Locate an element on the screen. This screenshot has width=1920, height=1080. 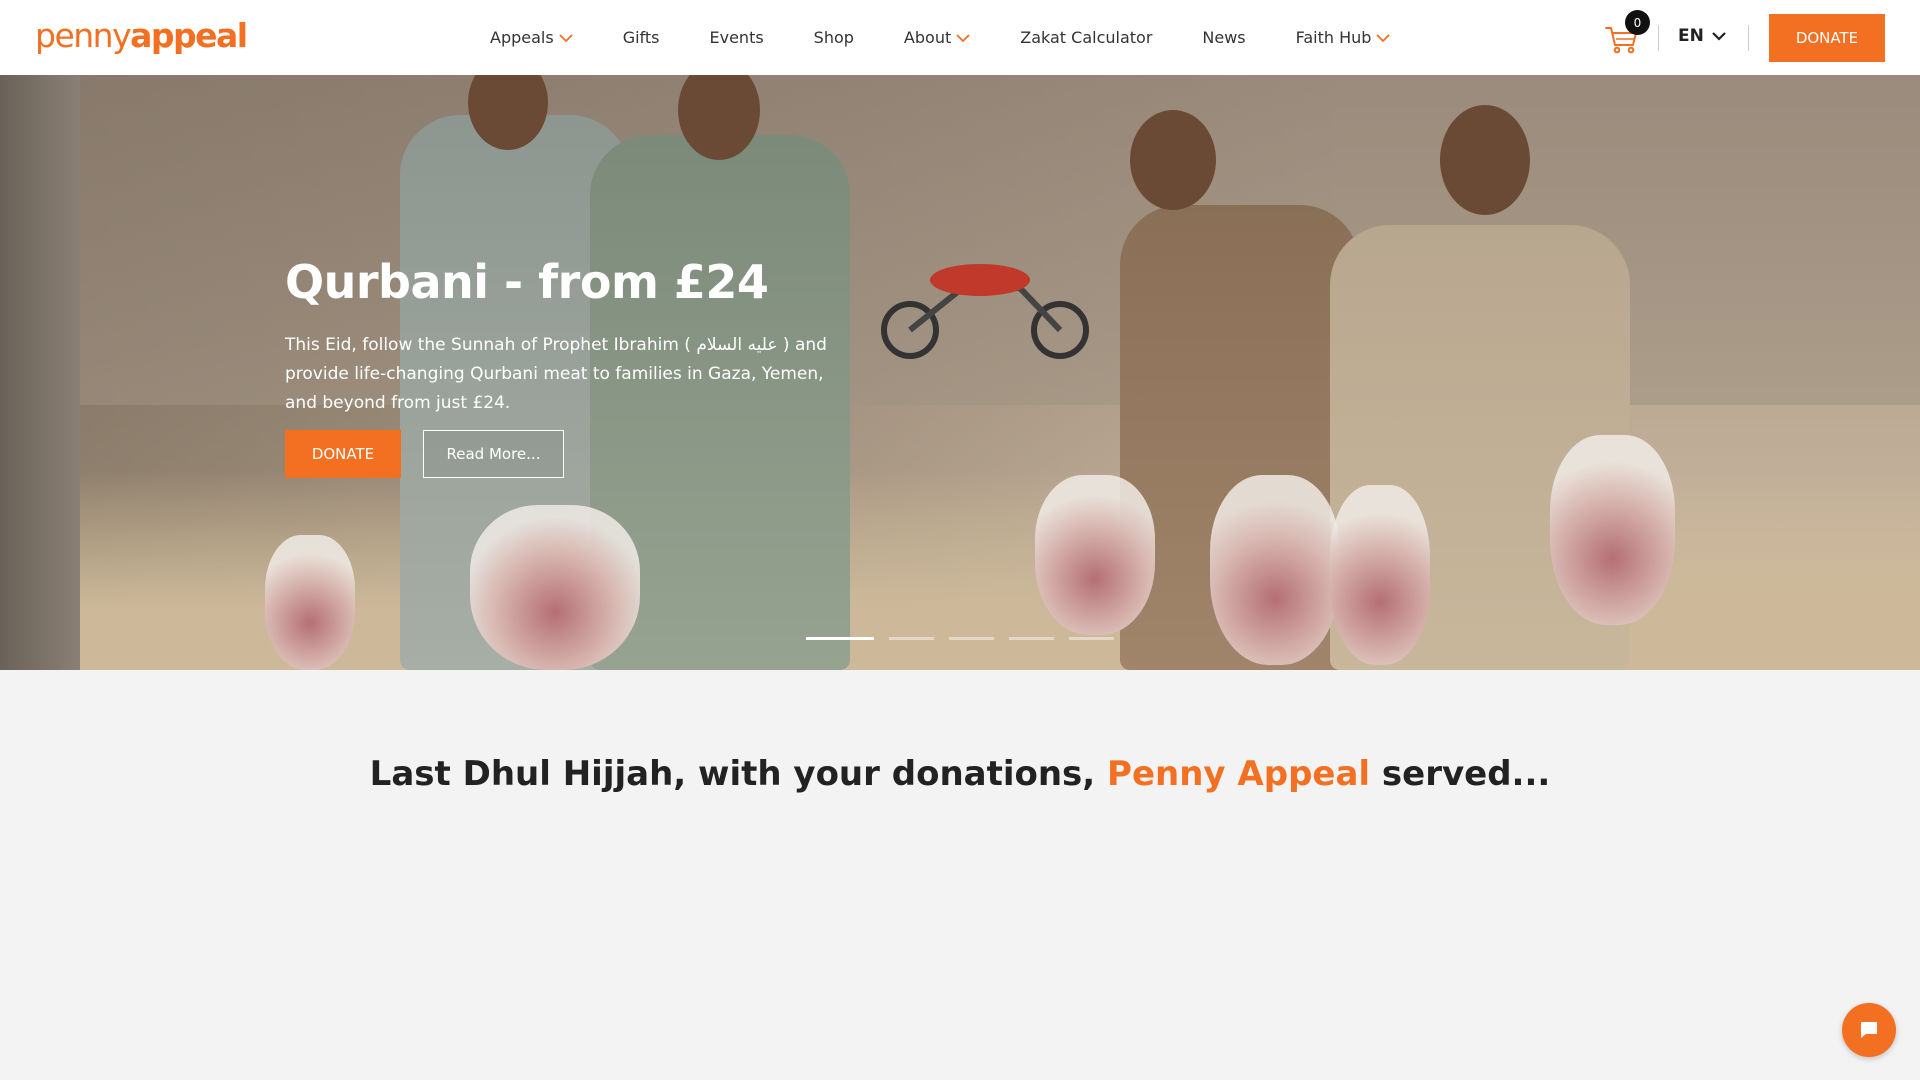
logo-text-penny: penny is located at coordinates (83, 35).